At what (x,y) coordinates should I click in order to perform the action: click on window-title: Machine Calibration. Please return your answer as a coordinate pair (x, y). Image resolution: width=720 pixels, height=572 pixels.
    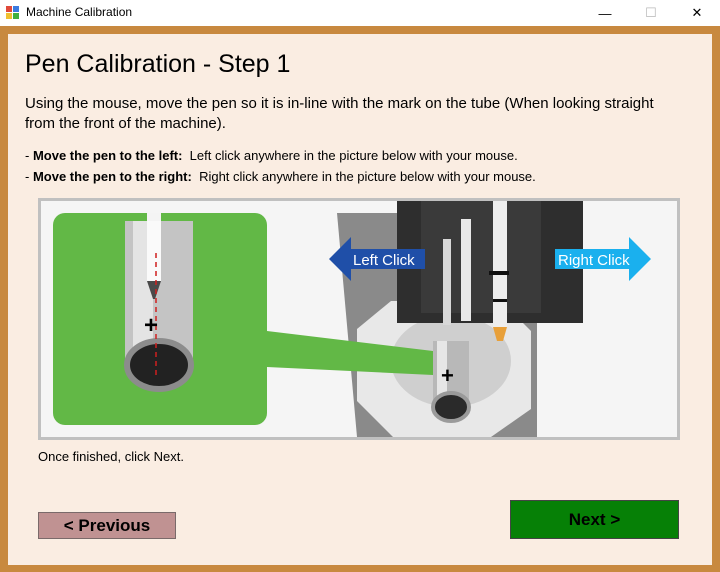
    Looking at the image, I should click on (79, 12).